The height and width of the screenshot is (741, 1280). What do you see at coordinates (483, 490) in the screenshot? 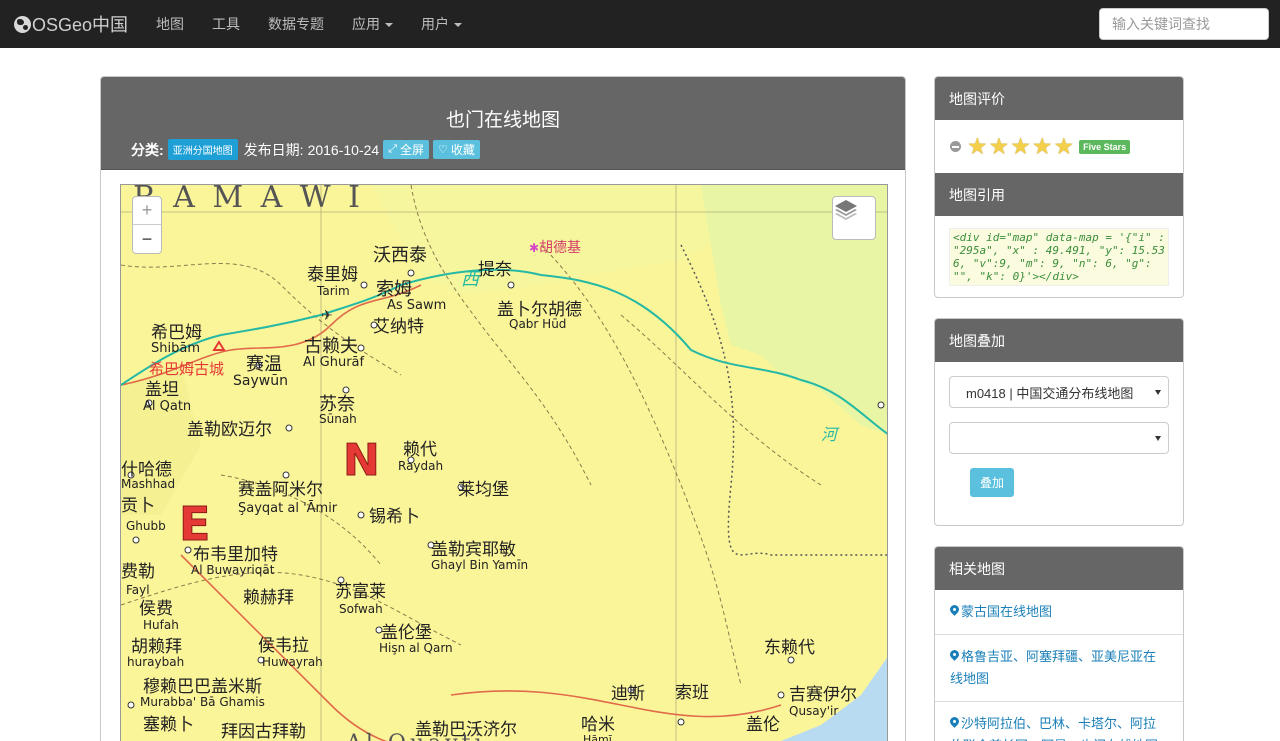
I see `map-label: 莱均堡` at bounding box center [483, 490].